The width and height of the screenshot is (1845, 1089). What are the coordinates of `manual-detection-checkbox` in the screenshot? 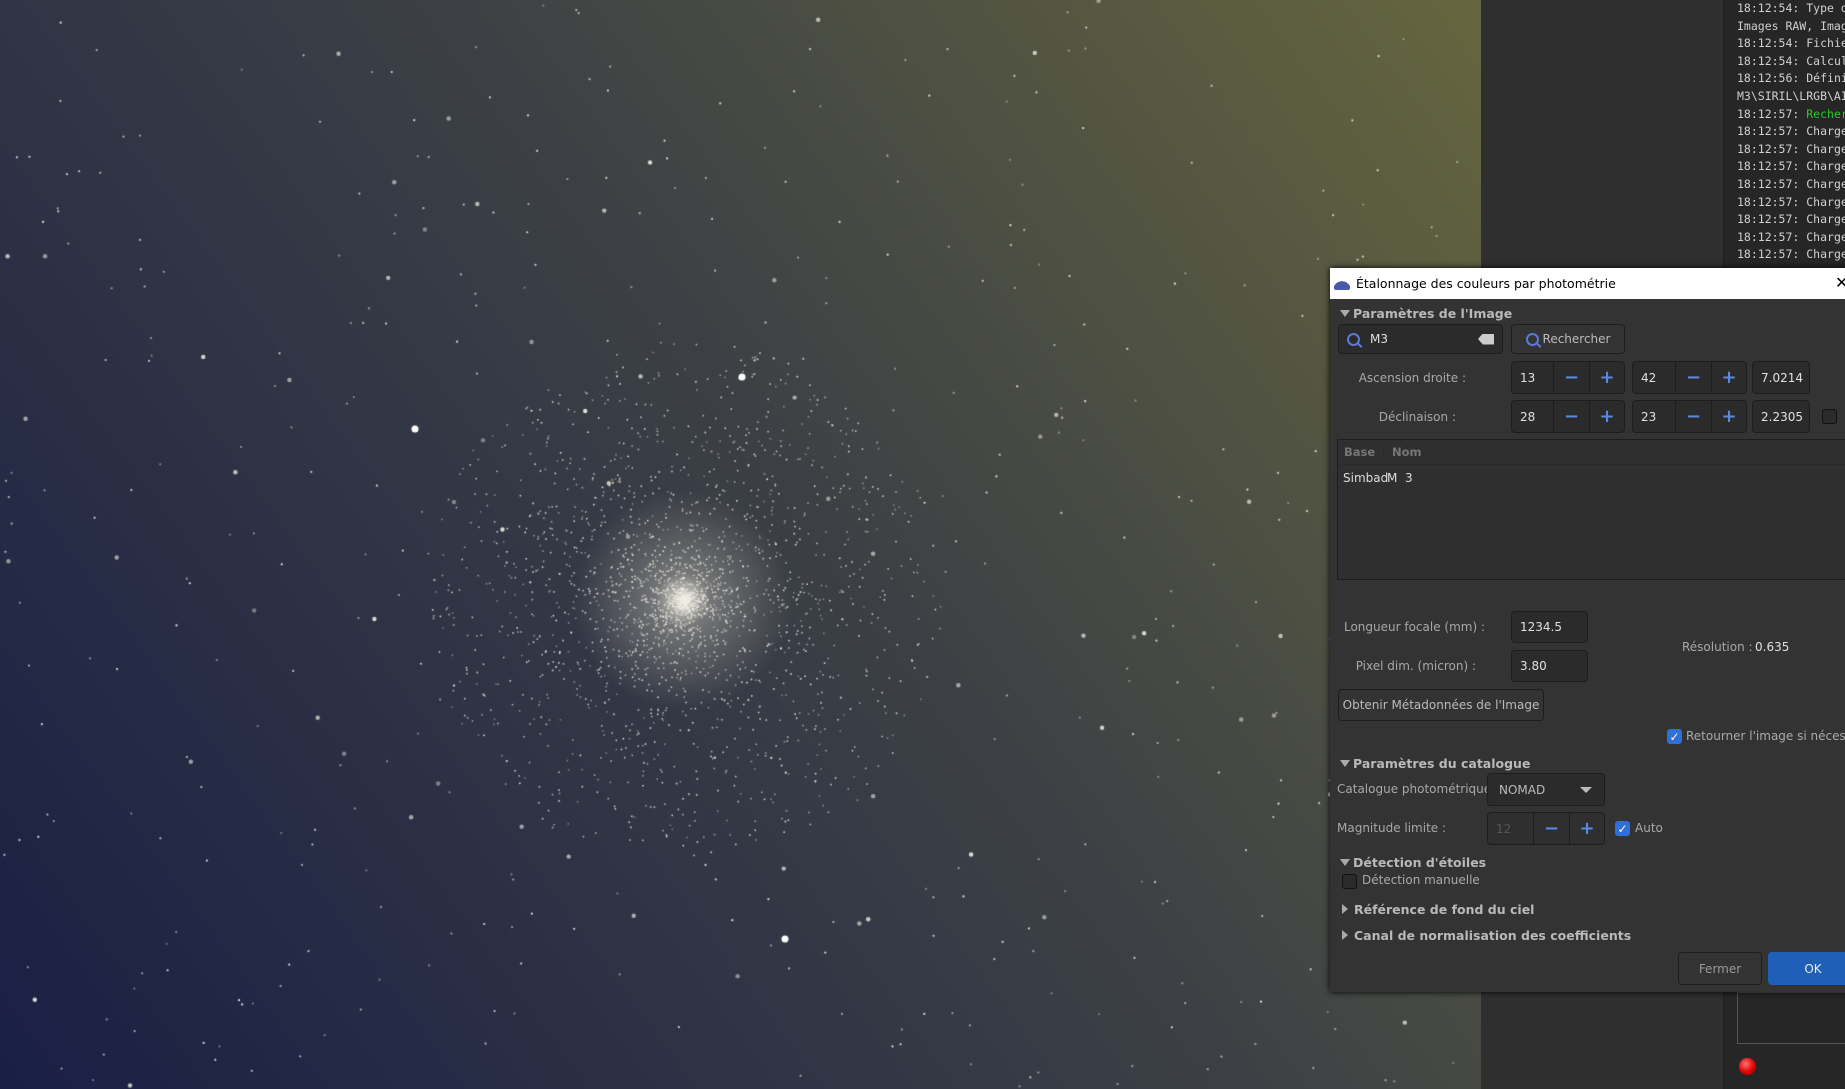 It's located at (1349, 881).